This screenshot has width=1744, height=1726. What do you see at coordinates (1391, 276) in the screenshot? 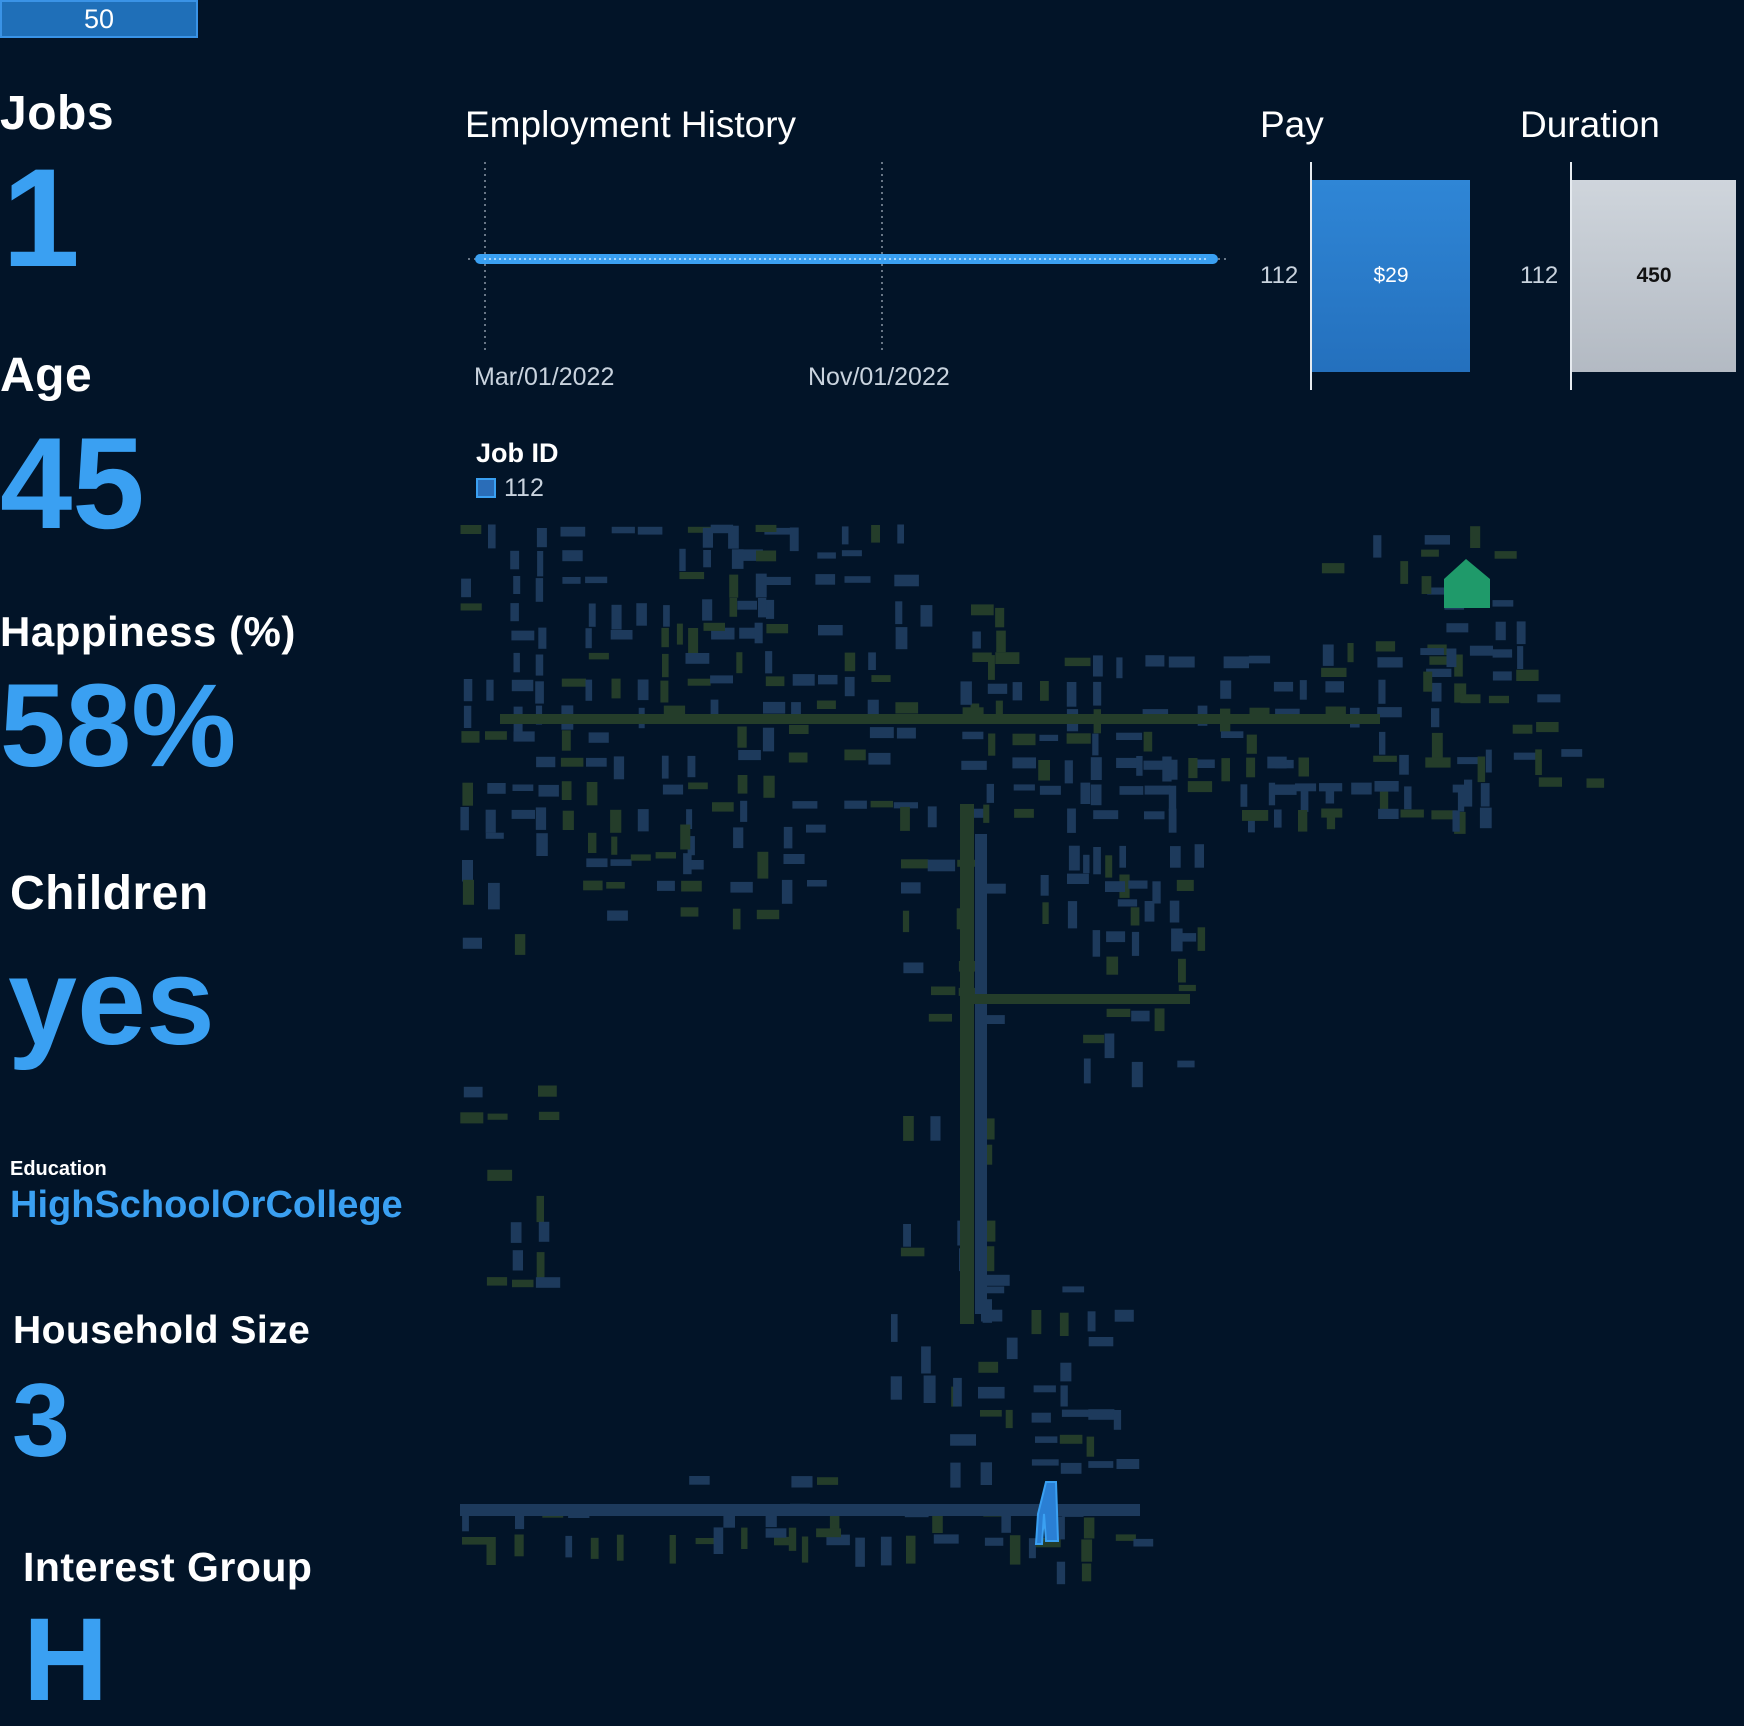
I see `pay-bar-112: $29` at bounding box center [1391, 276].